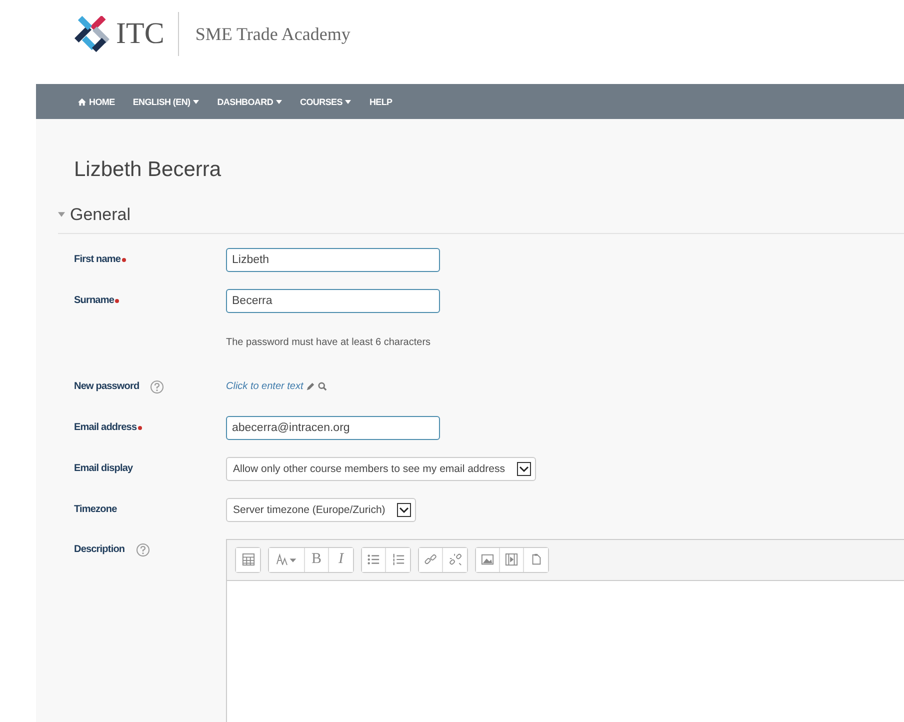 The image size is (904, 722). Describe the element at coordinates (326, 101) in the screenshot. I see `nav-link: COURSES` at that location.